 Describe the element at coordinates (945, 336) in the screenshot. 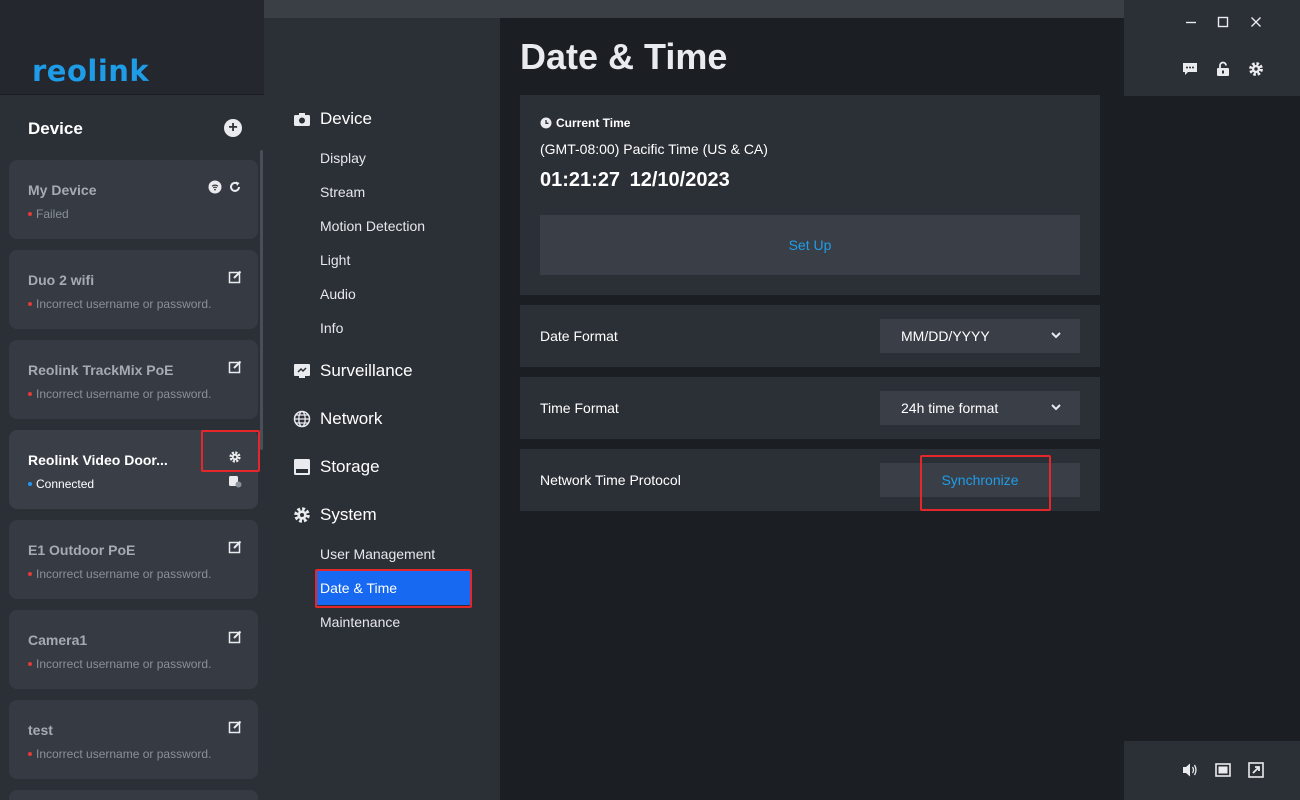

I see `date-format-value: MM/DD/YYYY` at that location.